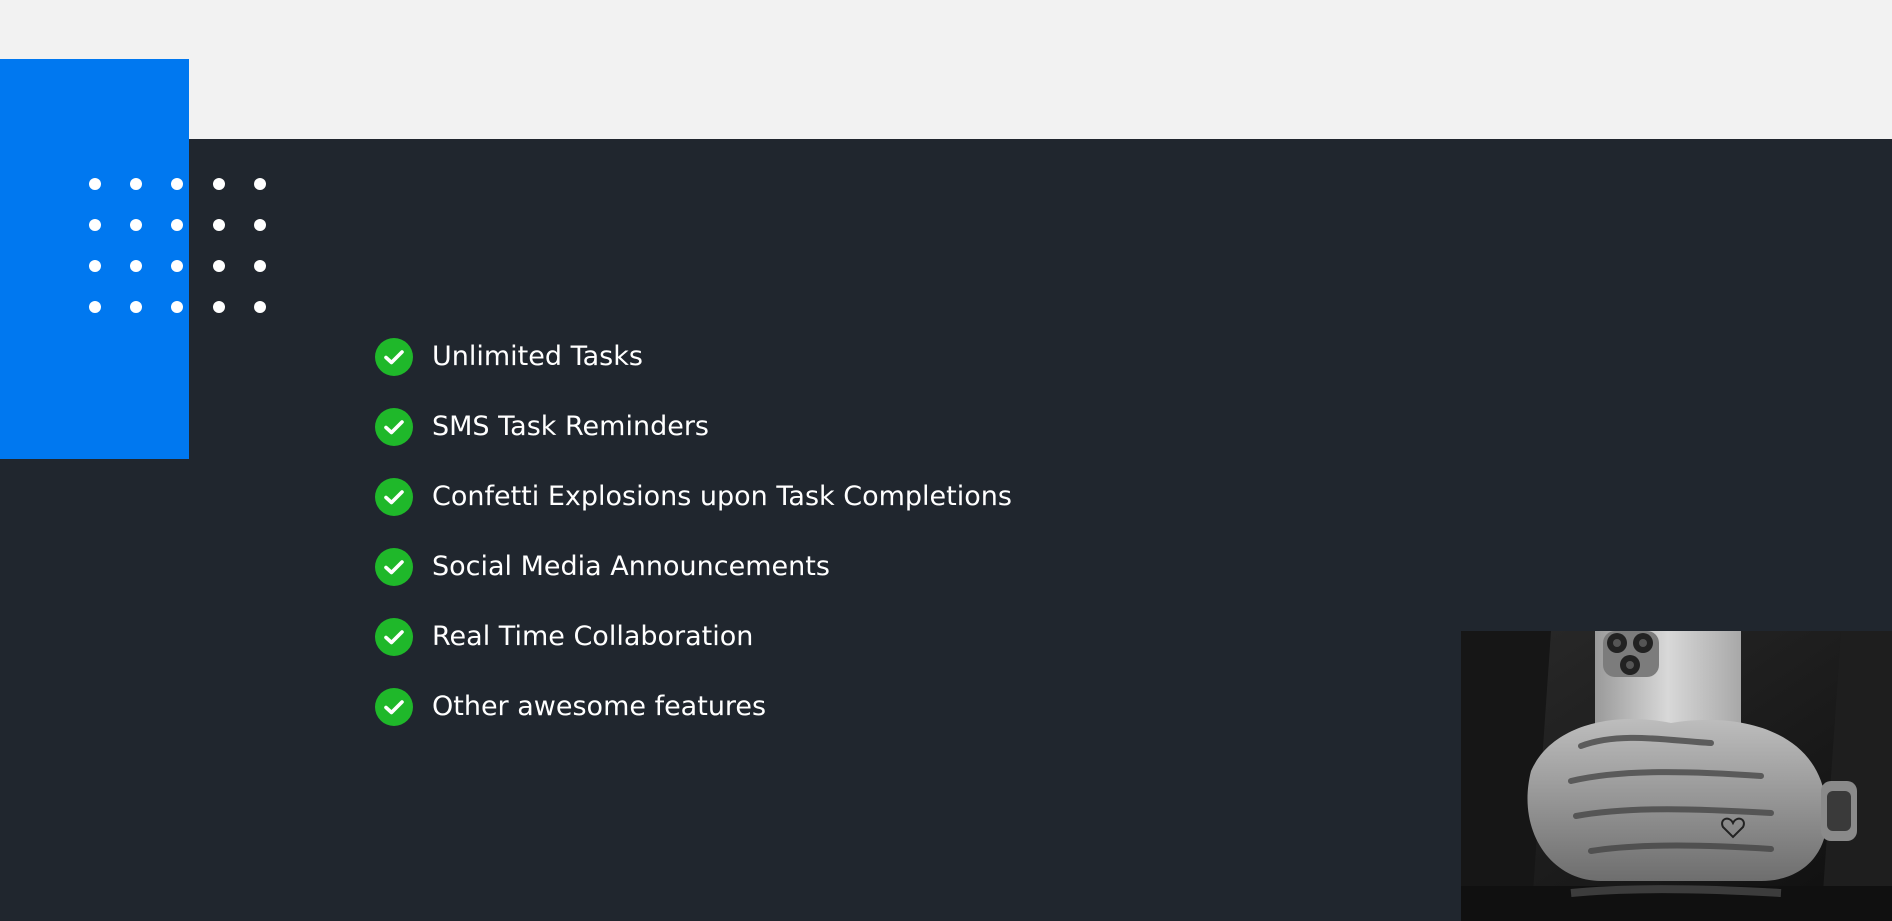  I want to click on feature-label: Real Time Collaboration, so click(593, 636).